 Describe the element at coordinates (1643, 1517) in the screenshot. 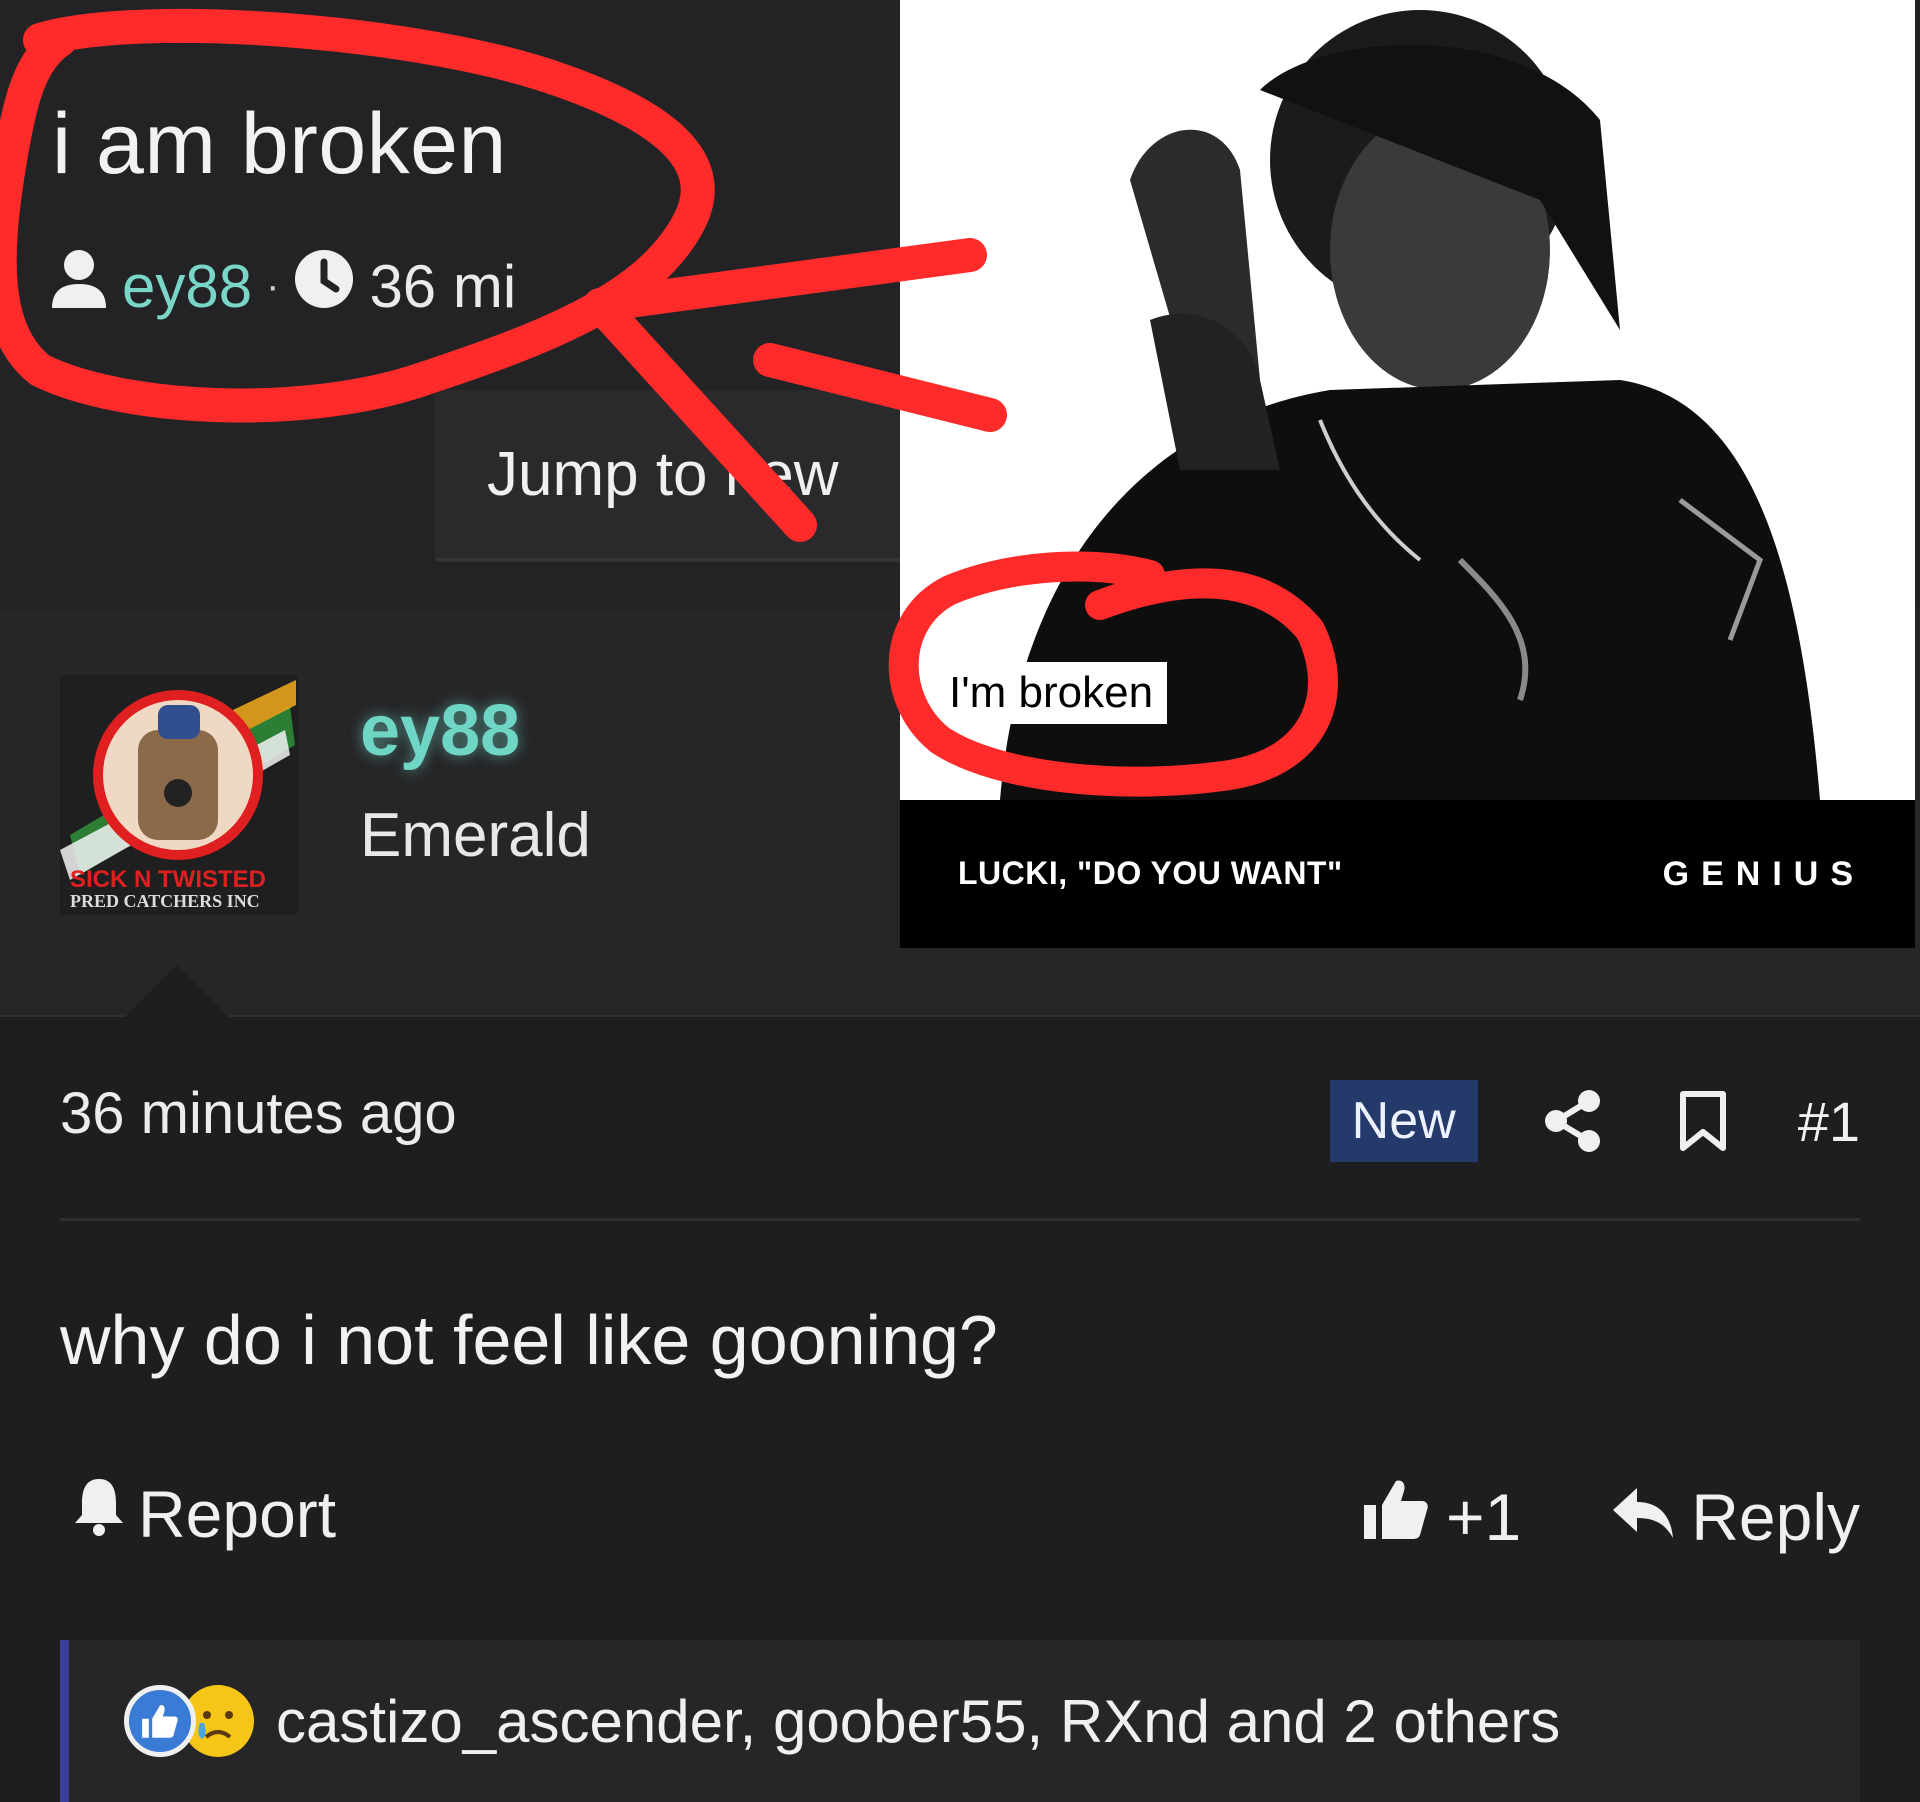

I see `reply-icon` at that location.